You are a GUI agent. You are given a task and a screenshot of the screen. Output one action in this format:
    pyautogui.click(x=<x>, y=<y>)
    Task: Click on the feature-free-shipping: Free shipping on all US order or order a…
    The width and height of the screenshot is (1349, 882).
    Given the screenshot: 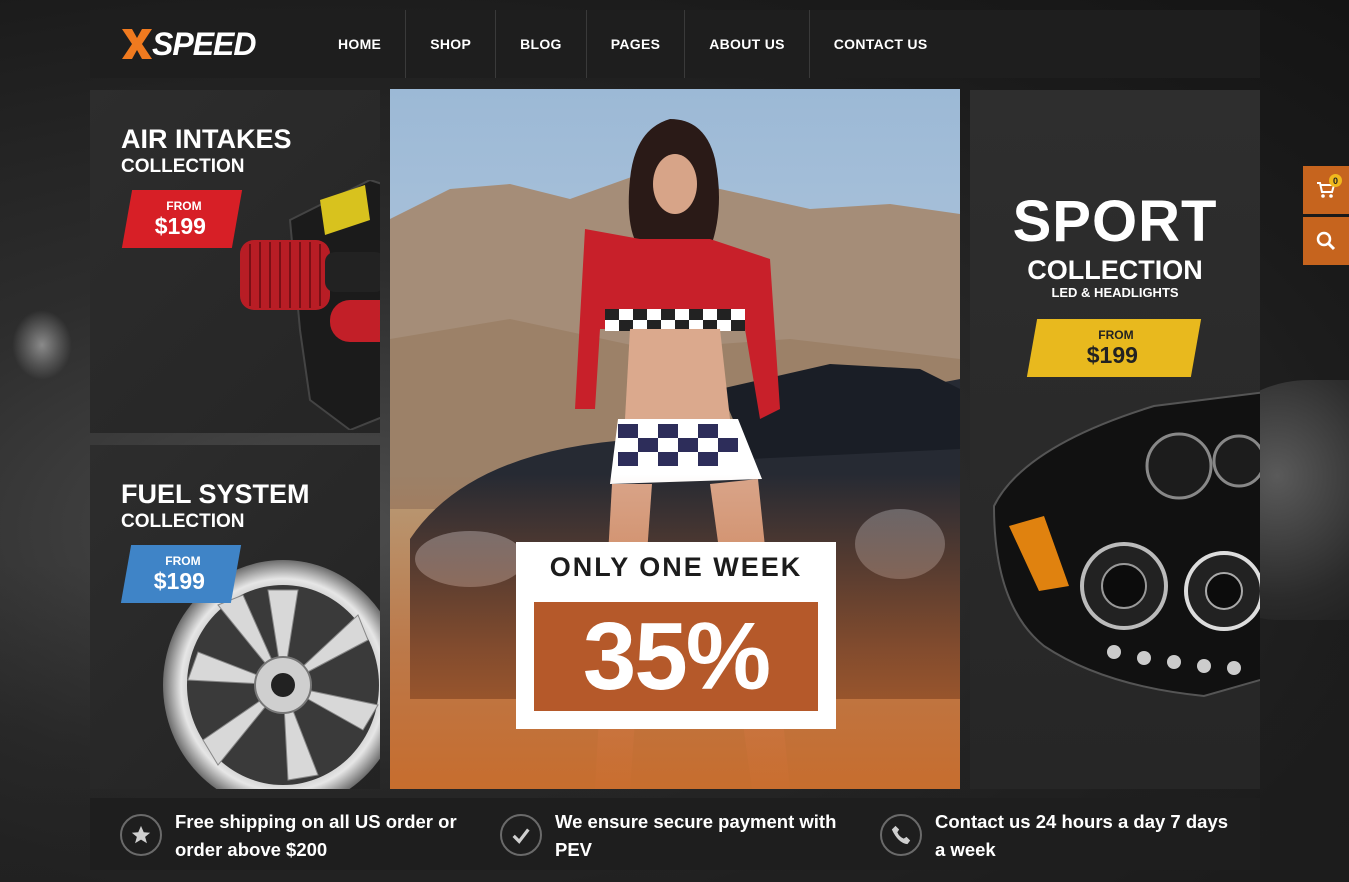 What is the action you would take?
    pyautogui.click(x=280, y=834)
    